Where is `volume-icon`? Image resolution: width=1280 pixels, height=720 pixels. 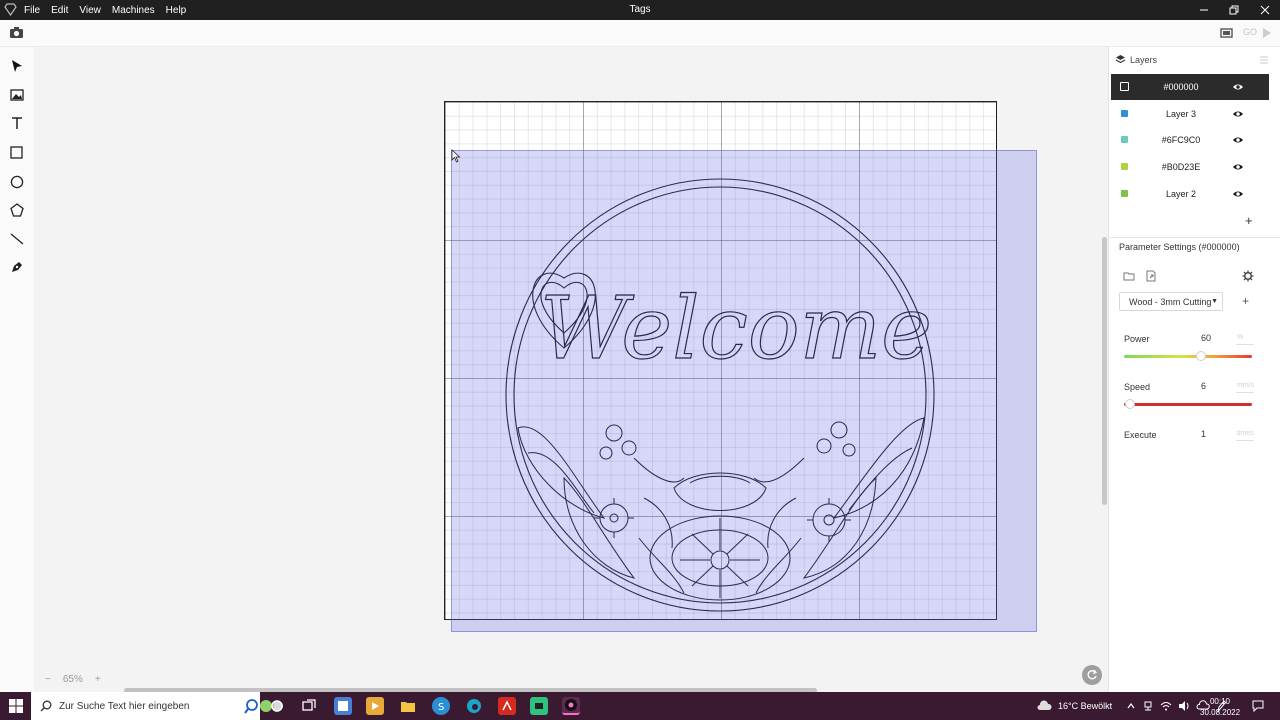
volume-icon is located at coordinates (1184, 706).